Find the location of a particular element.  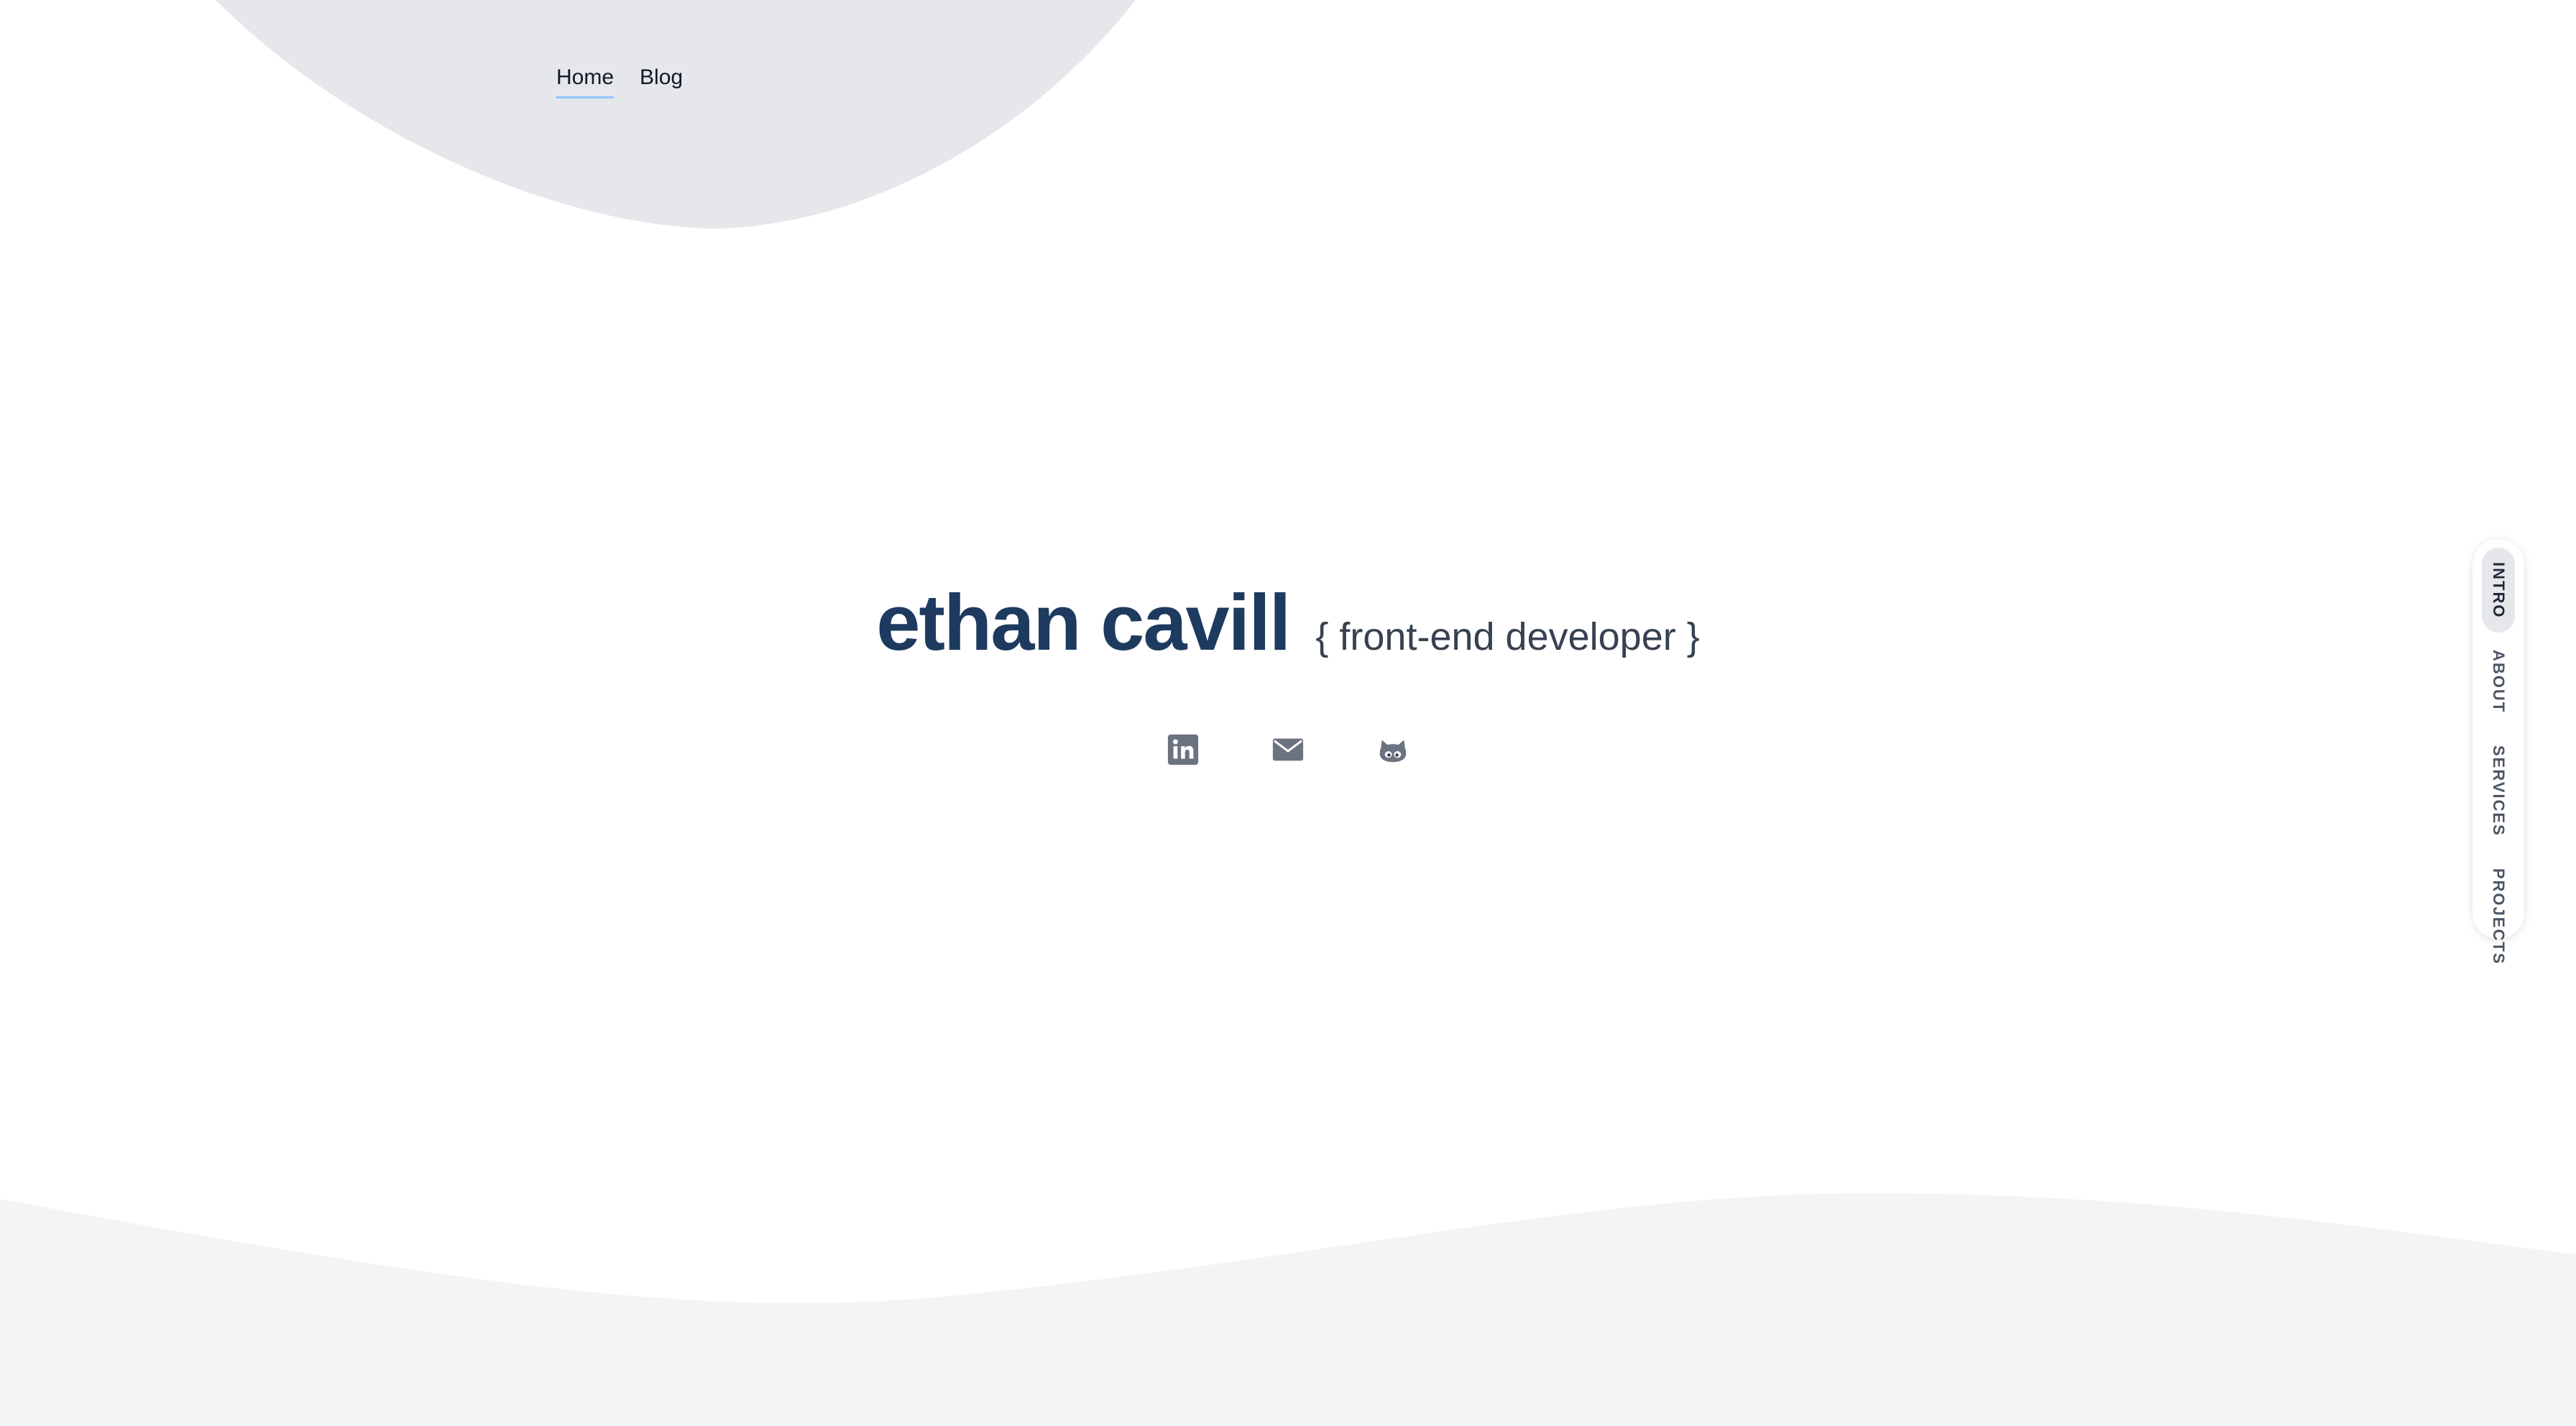

top-blob is located at coordinates (676, 114).